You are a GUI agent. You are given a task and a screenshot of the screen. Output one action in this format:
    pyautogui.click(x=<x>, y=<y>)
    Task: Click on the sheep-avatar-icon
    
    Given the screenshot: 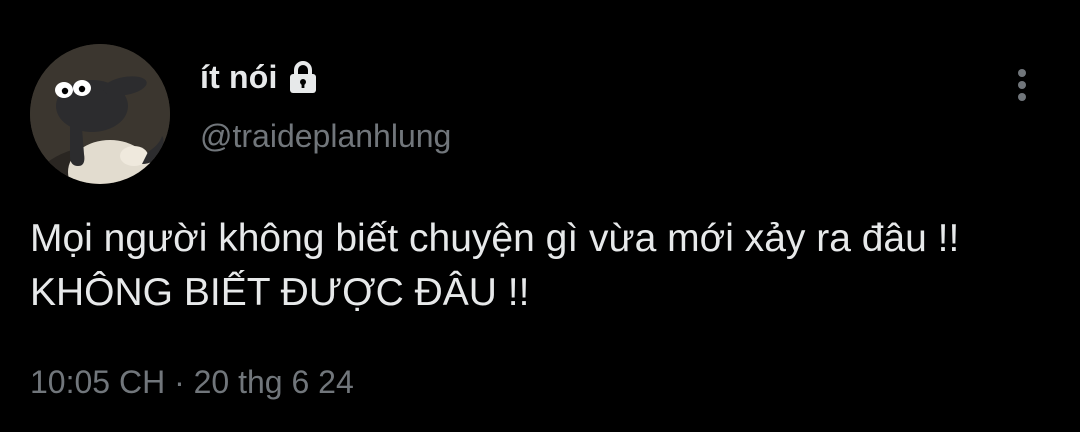 What is the action you would take?
    pyautogui.click(x=100, y=114)
    